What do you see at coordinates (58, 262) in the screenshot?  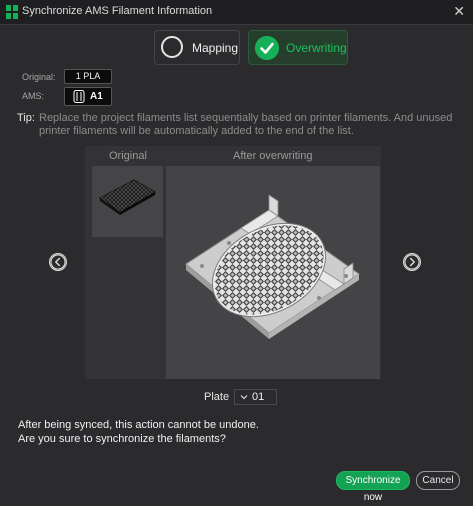 I see `previous-plate-button` at bounding box center [58, 262].